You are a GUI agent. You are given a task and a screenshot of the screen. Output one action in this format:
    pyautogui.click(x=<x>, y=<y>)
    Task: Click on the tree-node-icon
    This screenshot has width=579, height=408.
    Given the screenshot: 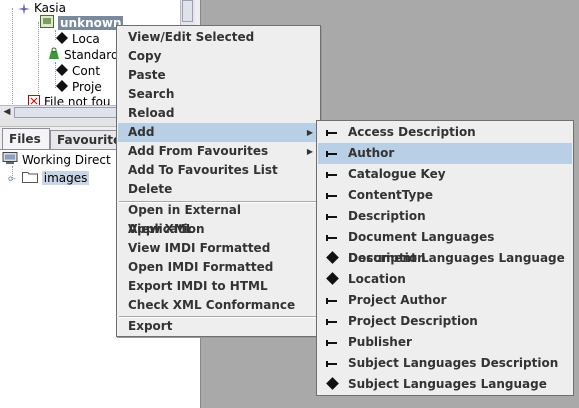 What is the action you would take?
    pyautogui.click(x=24, y=8)
    